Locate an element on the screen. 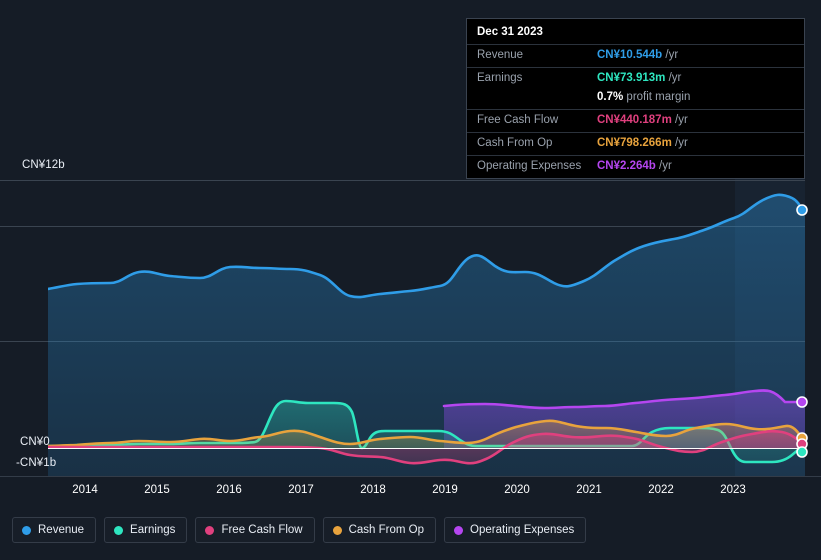  tooltip-unit-earnings: /yr is located at coordinates (675, 78).